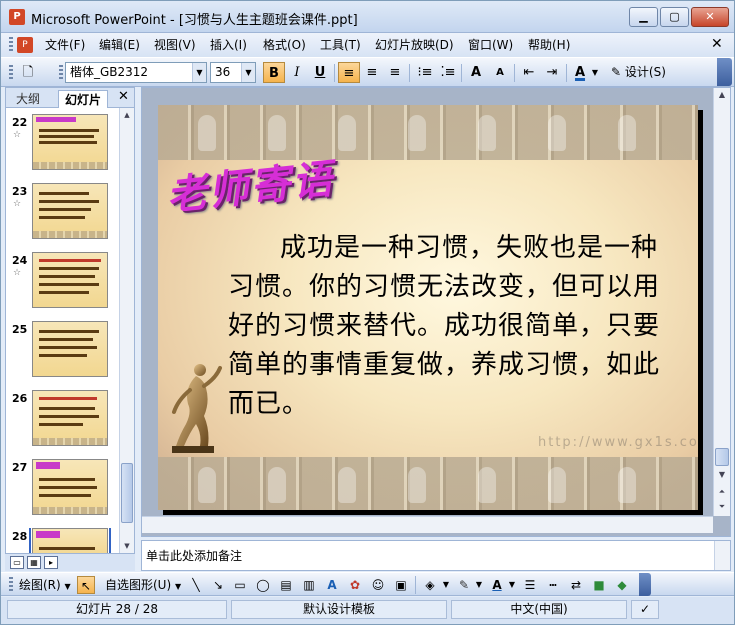  What do you see at coordinates (355, 585) in the screenshot?
I see `diagram-icon: ✿` at bounding box center [355, 585].